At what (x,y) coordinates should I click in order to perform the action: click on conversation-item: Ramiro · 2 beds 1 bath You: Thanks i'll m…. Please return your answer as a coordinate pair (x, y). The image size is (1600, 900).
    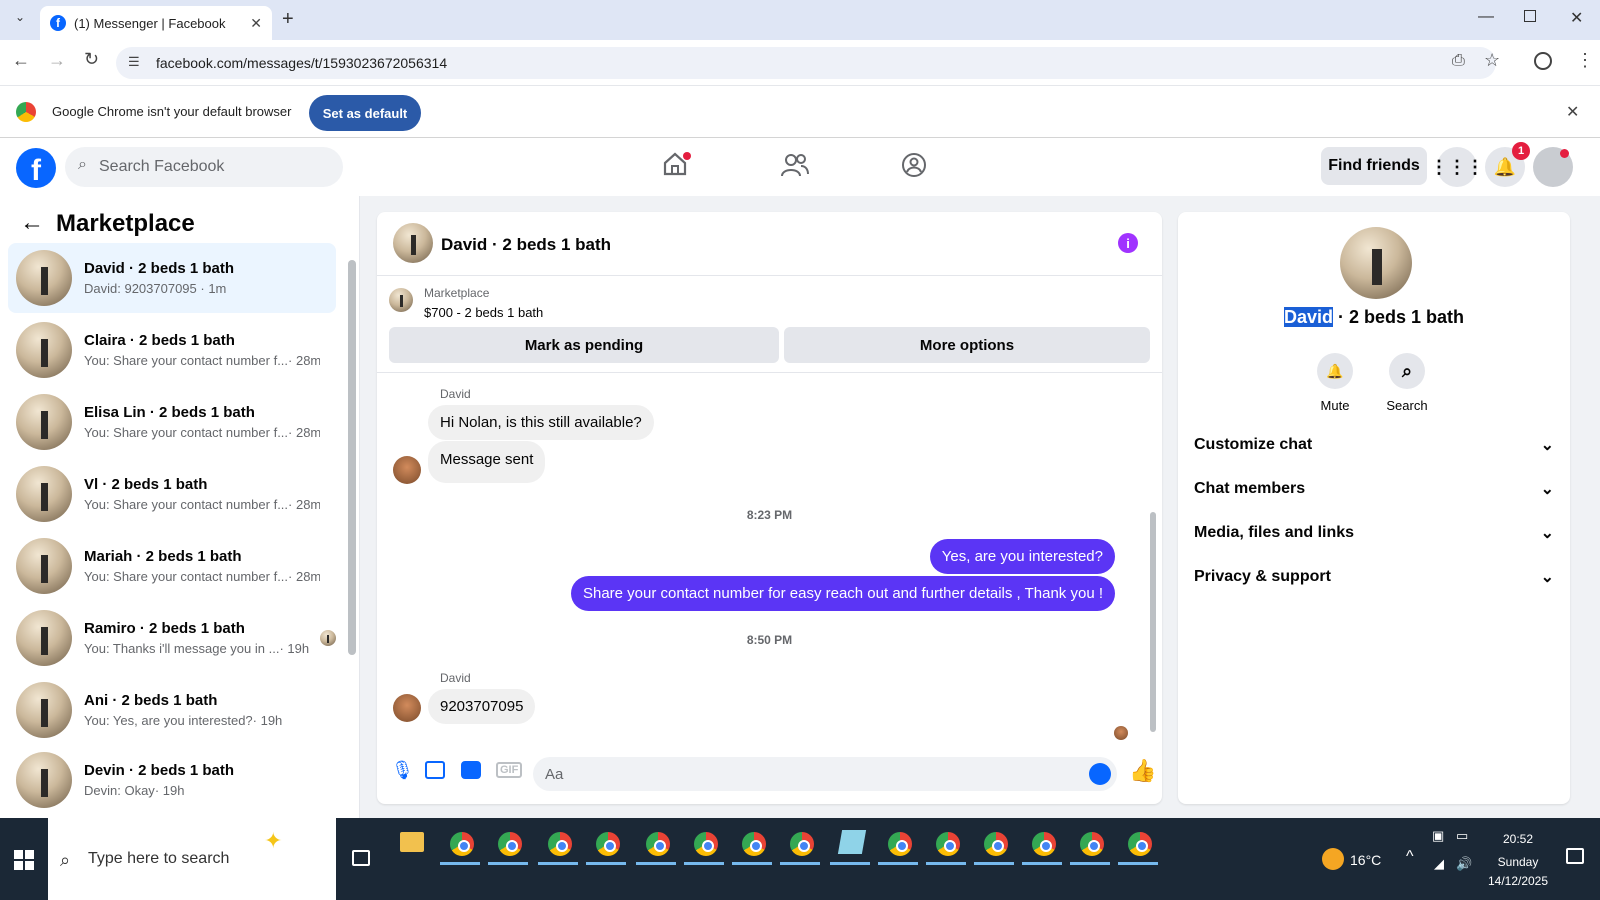
    Looking at the image, I should click on (172, 638).